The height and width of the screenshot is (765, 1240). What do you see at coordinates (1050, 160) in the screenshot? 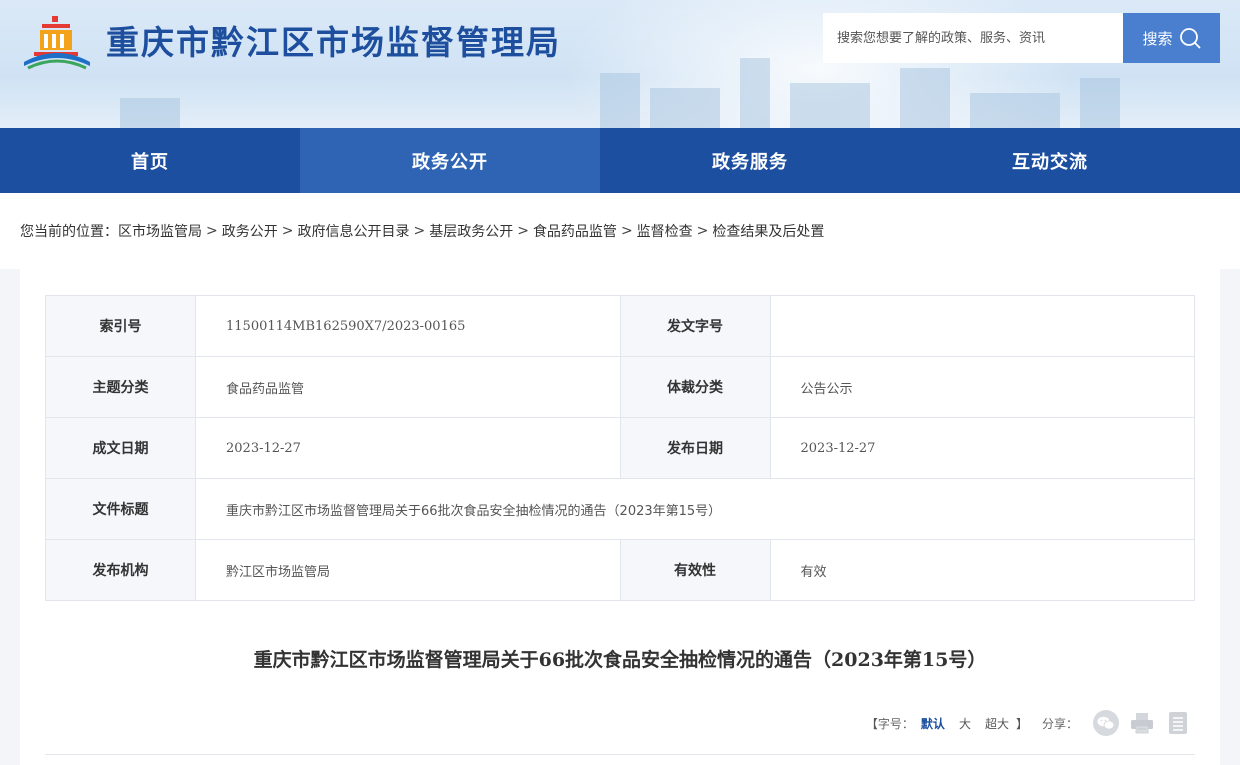
I see `nav-item-interaction: 互动交流` at bounding box center [1050, 160].